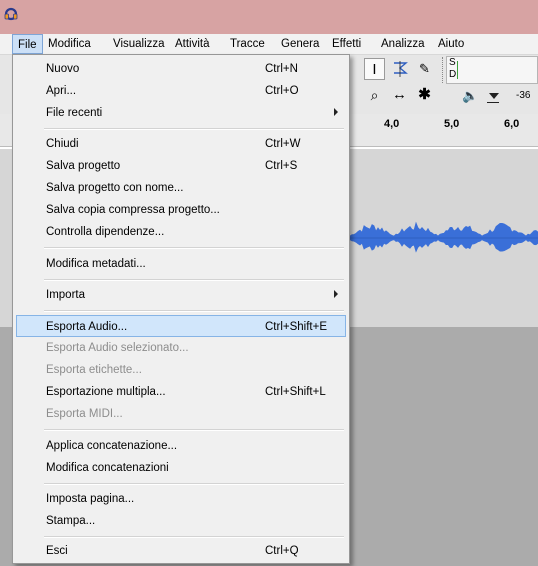 This screenshot has height=566, width=538. What do you see at coordinates (470, 95) in the screenshot?
I see `speaker-icon: 🔈` at bounding box center [470, 95].